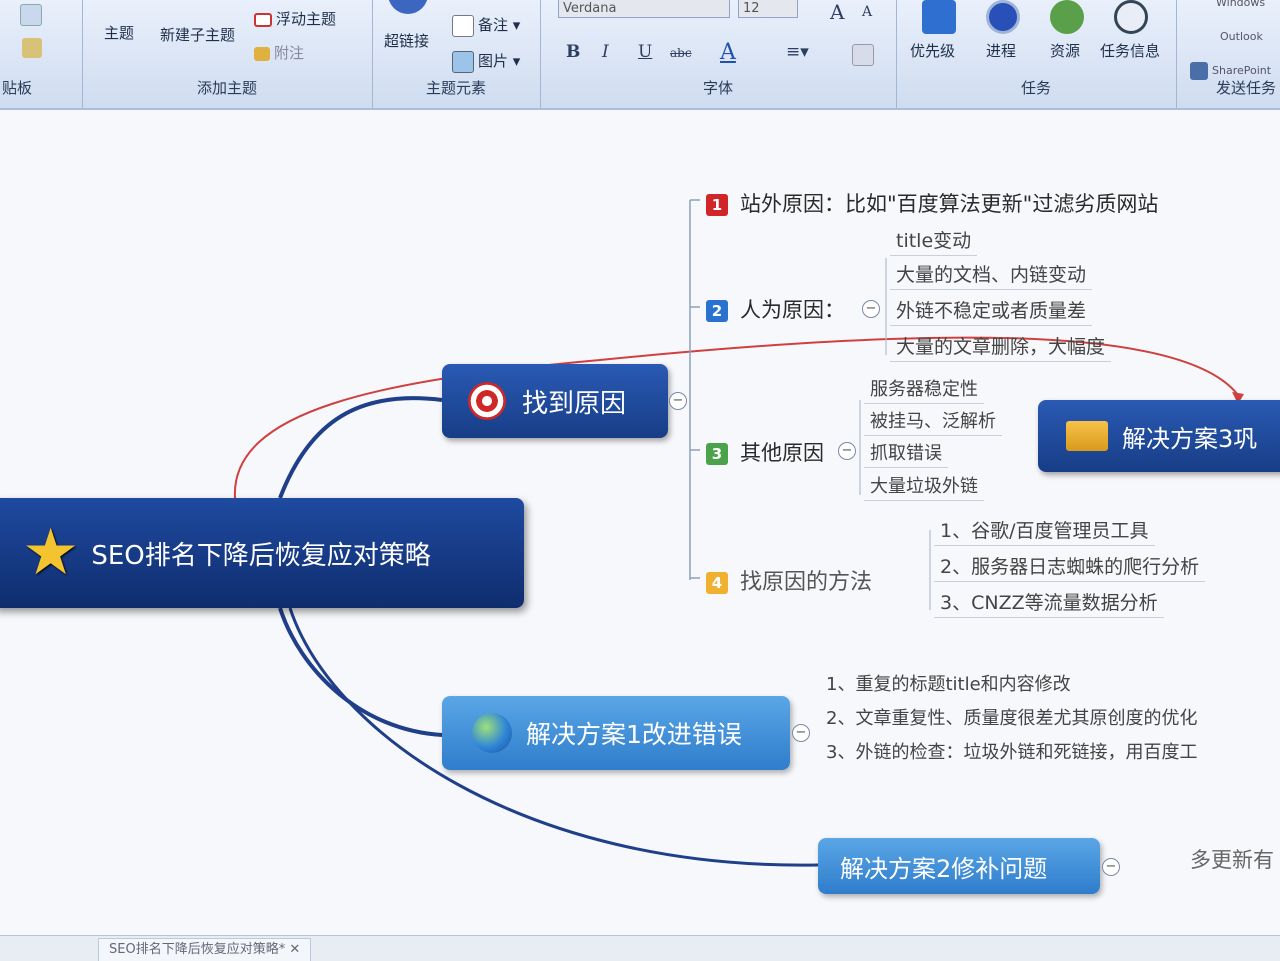 The width and height of the screenshot is (1280, 961). Describe the element at coordinates (294, 949) in the screenshot. I see `close-tab-icon: ✕` at that location.